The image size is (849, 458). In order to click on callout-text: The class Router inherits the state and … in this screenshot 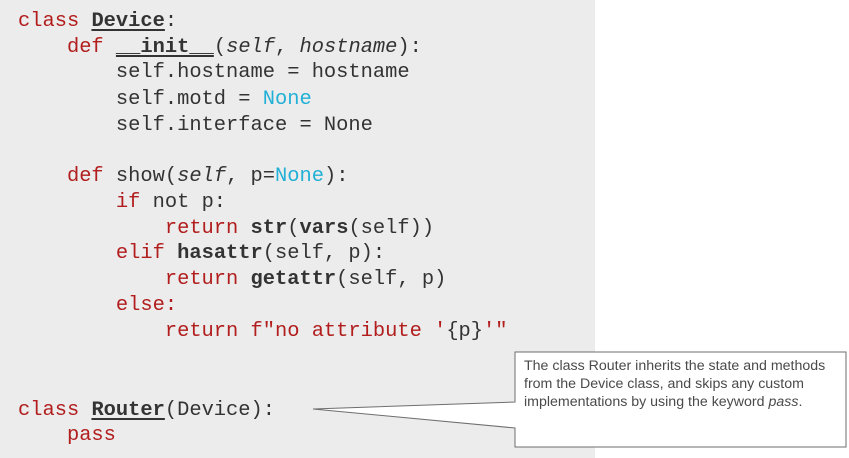, I will do `click(683, 384)`.